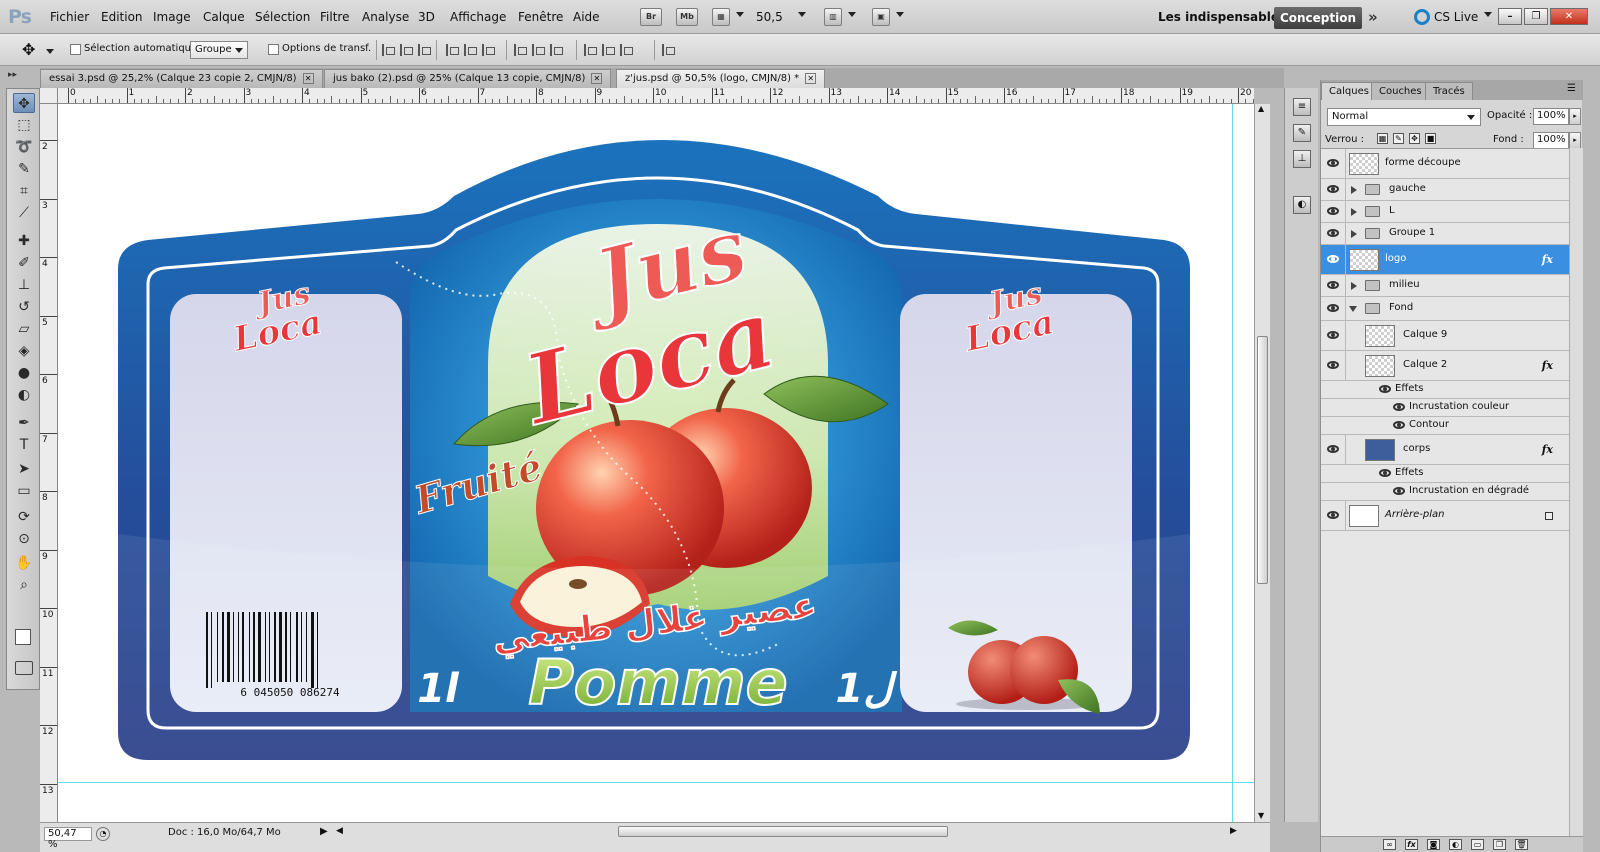 This screenshot has height=852, width=1600. Describe the element at coordinates (385, 17) in the screenshot. I see `menu-7: Analyse` at that location.